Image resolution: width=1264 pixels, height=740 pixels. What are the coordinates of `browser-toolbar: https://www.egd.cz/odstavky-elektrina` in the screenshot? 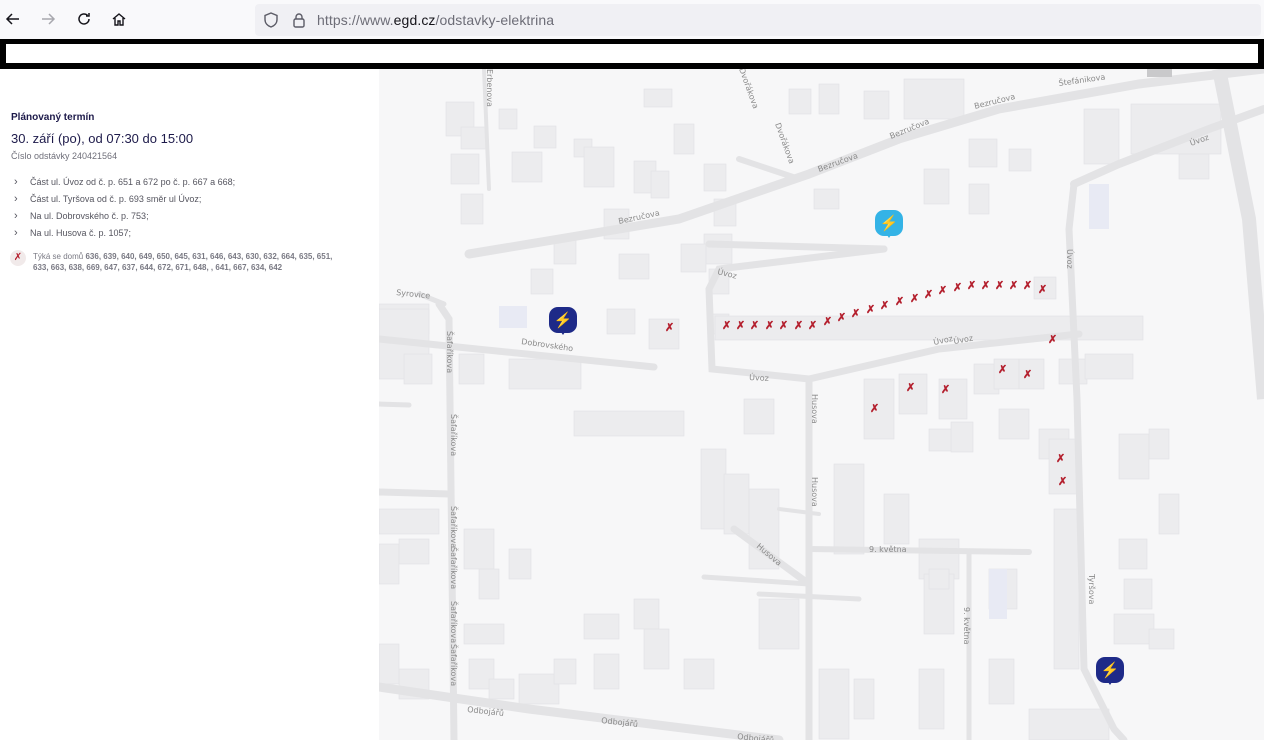 It's located at (632, 19).